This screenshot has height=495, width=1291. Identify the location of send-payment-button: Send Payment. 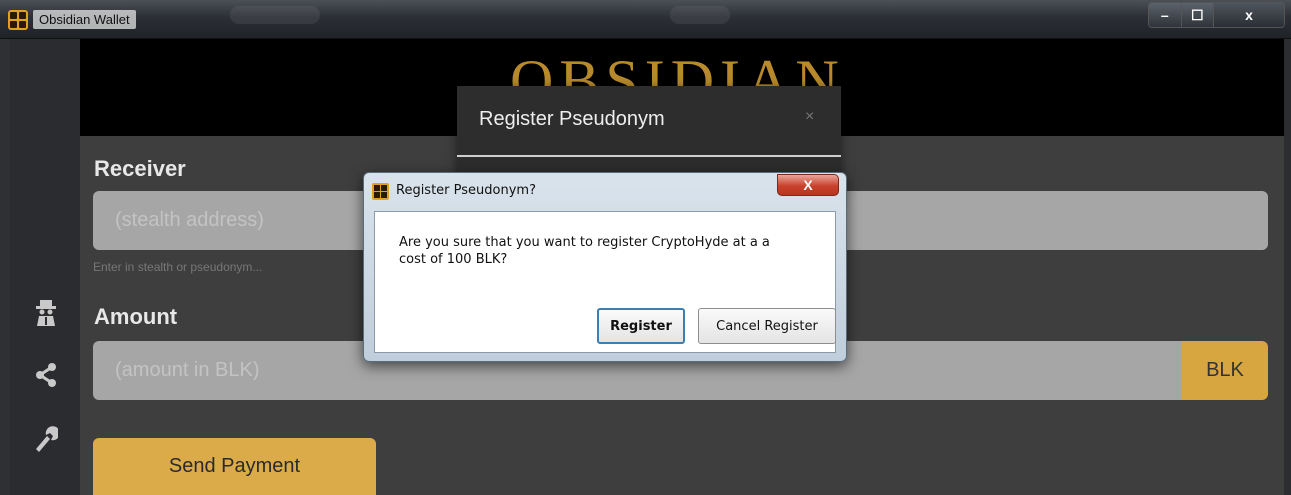
(234, 466).